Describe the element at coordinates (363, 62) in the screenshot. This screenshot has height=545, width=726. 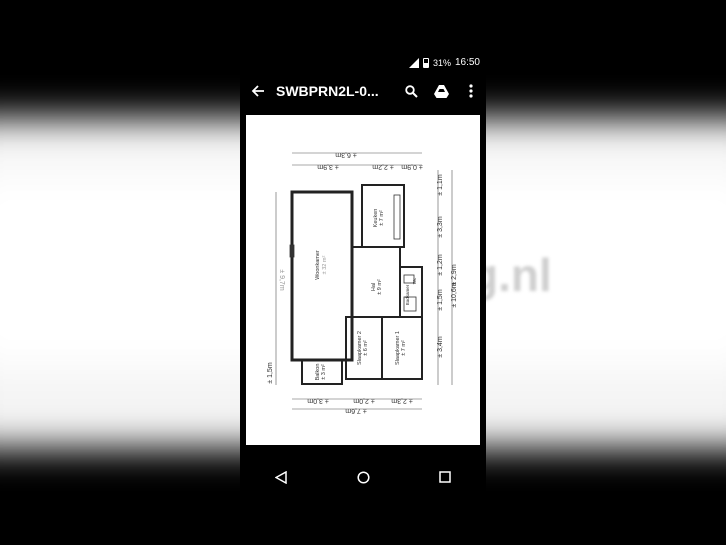
I see `status-bar: 31% 16:50` at that location.